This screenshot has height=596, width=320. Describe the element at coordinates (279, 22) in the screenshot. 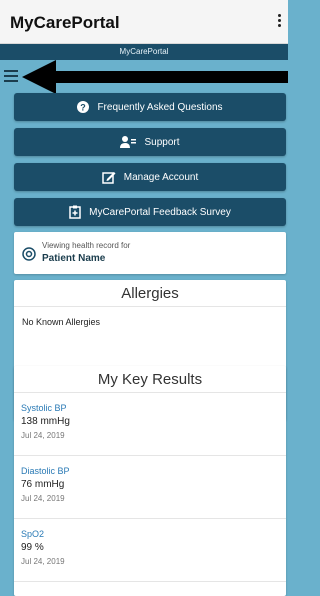

I see `kebab-menu-icon` at that location.